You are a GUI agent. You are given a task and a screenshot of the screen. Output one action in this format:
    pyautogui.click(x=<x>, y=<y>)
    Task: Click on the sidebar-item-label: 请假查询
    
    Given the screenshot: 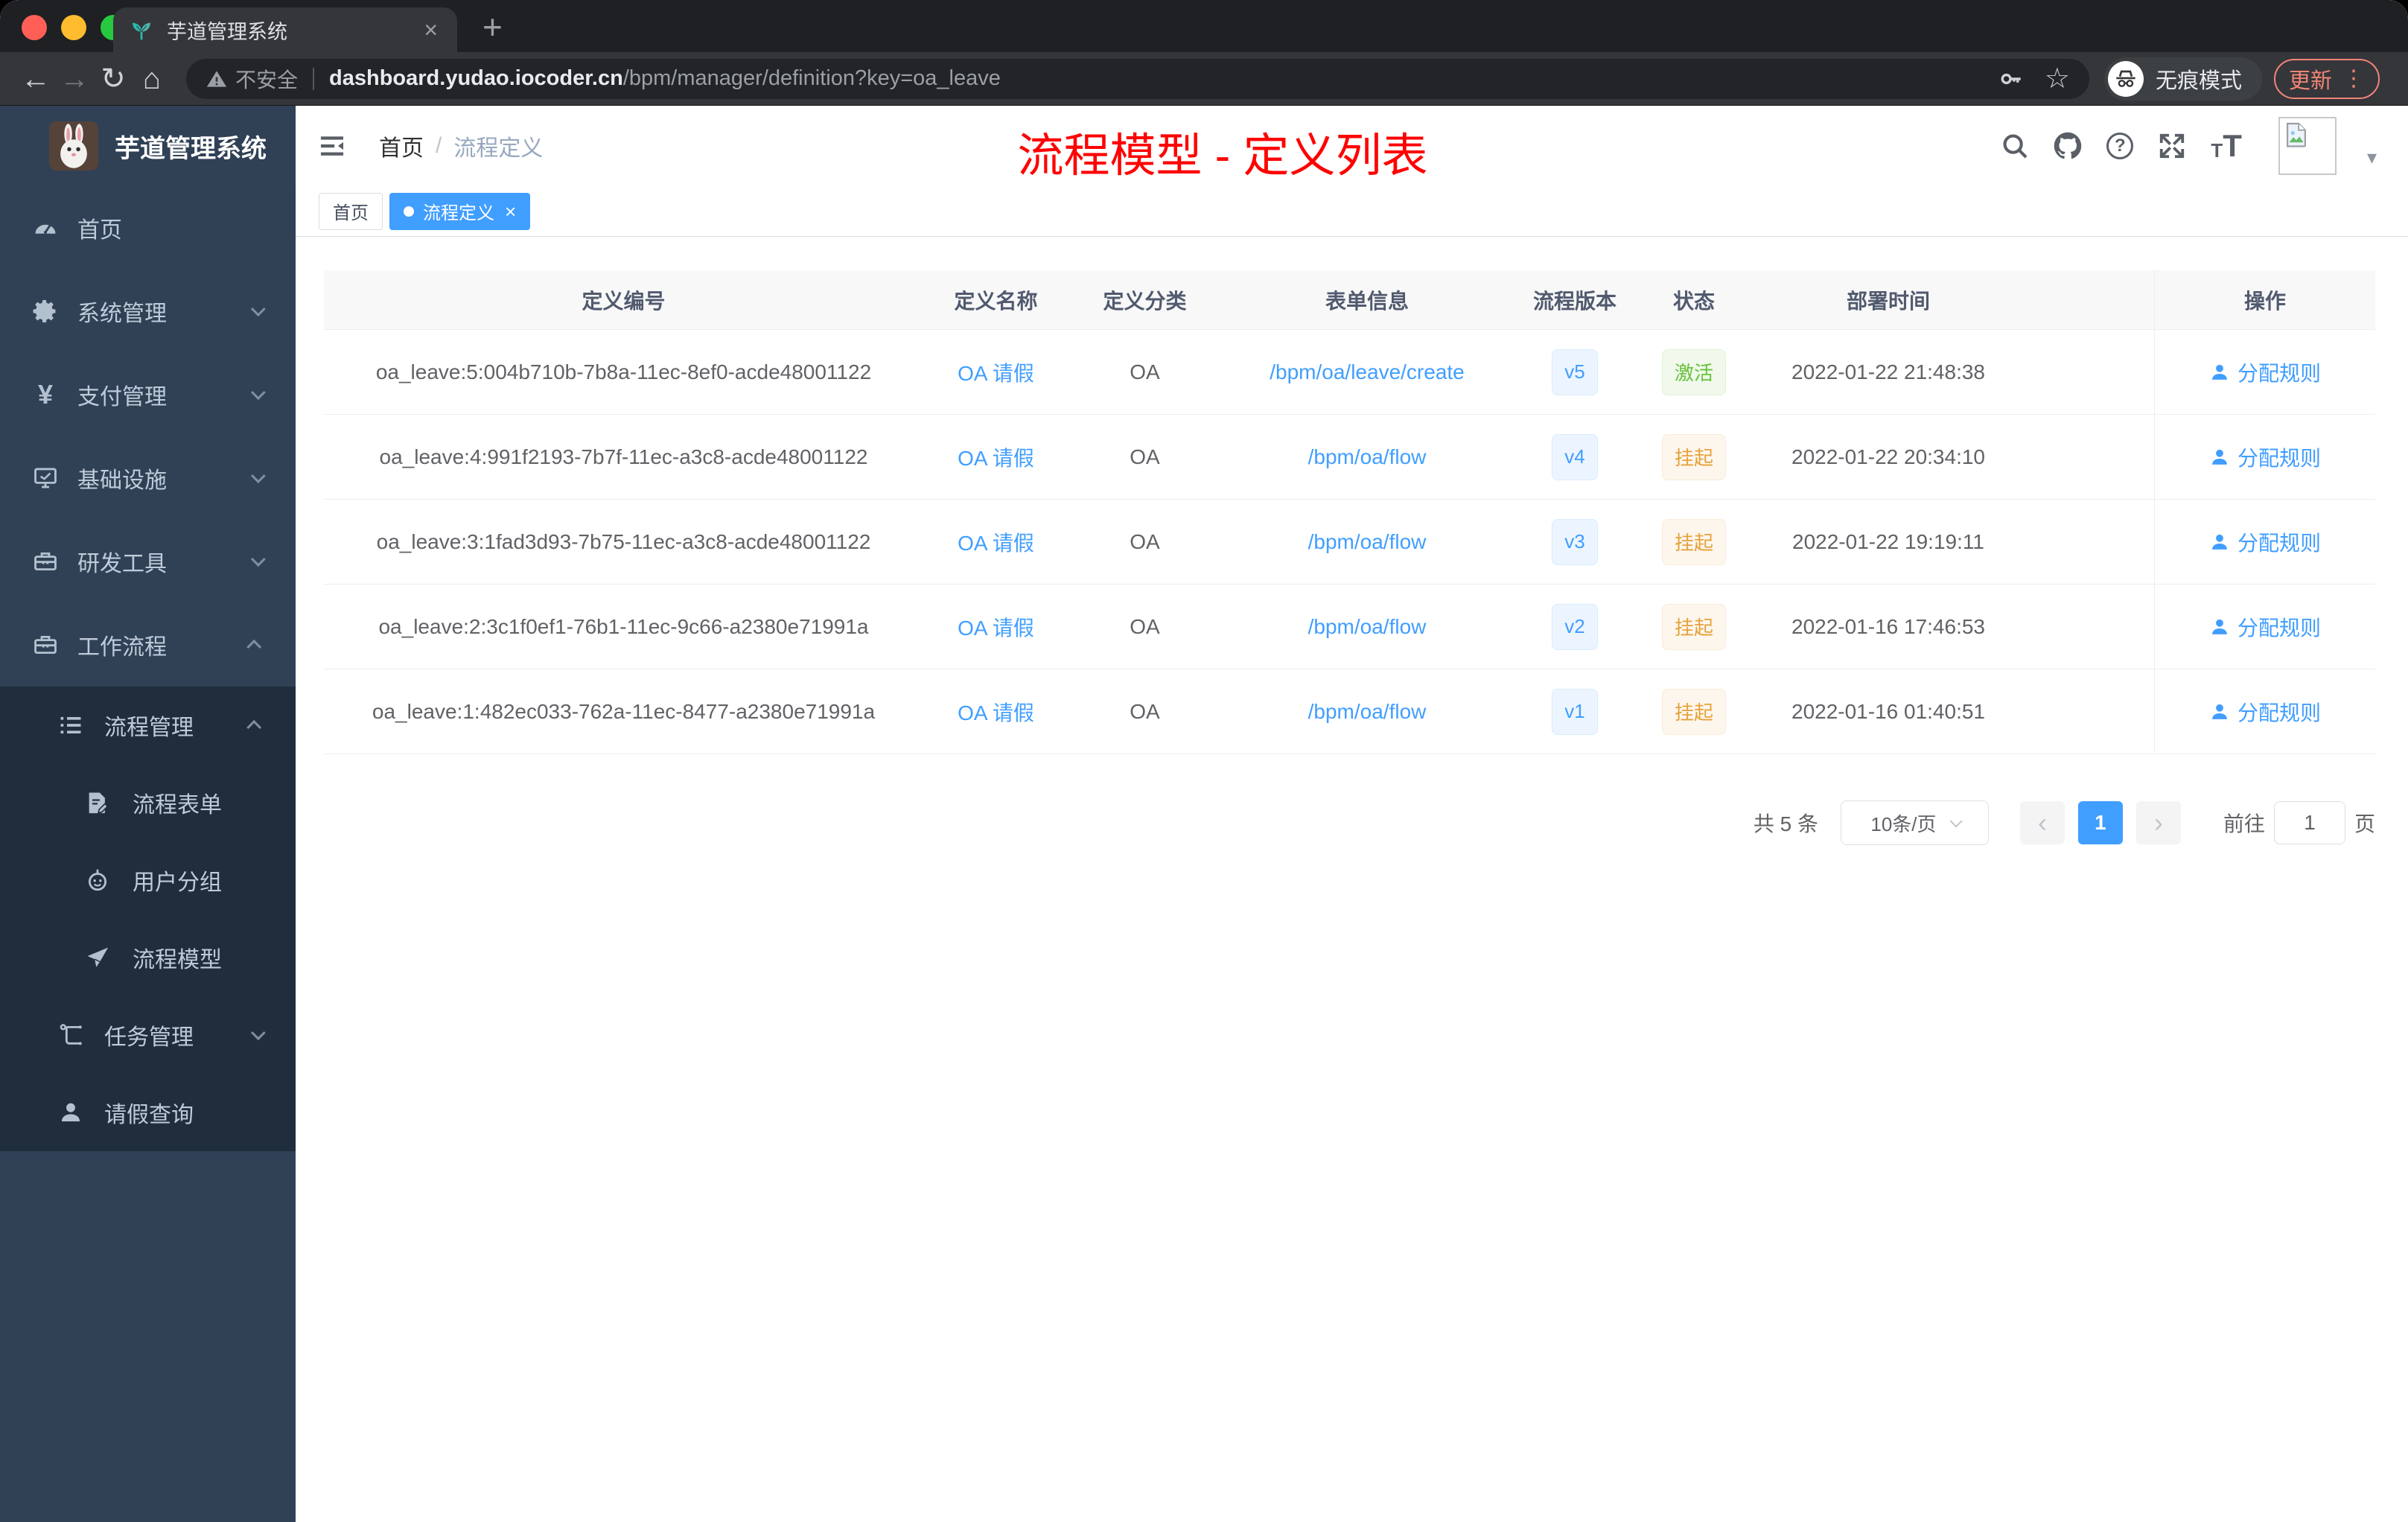 What is the action you would take?
    pyautogui.click(x=149, y=1115)
    